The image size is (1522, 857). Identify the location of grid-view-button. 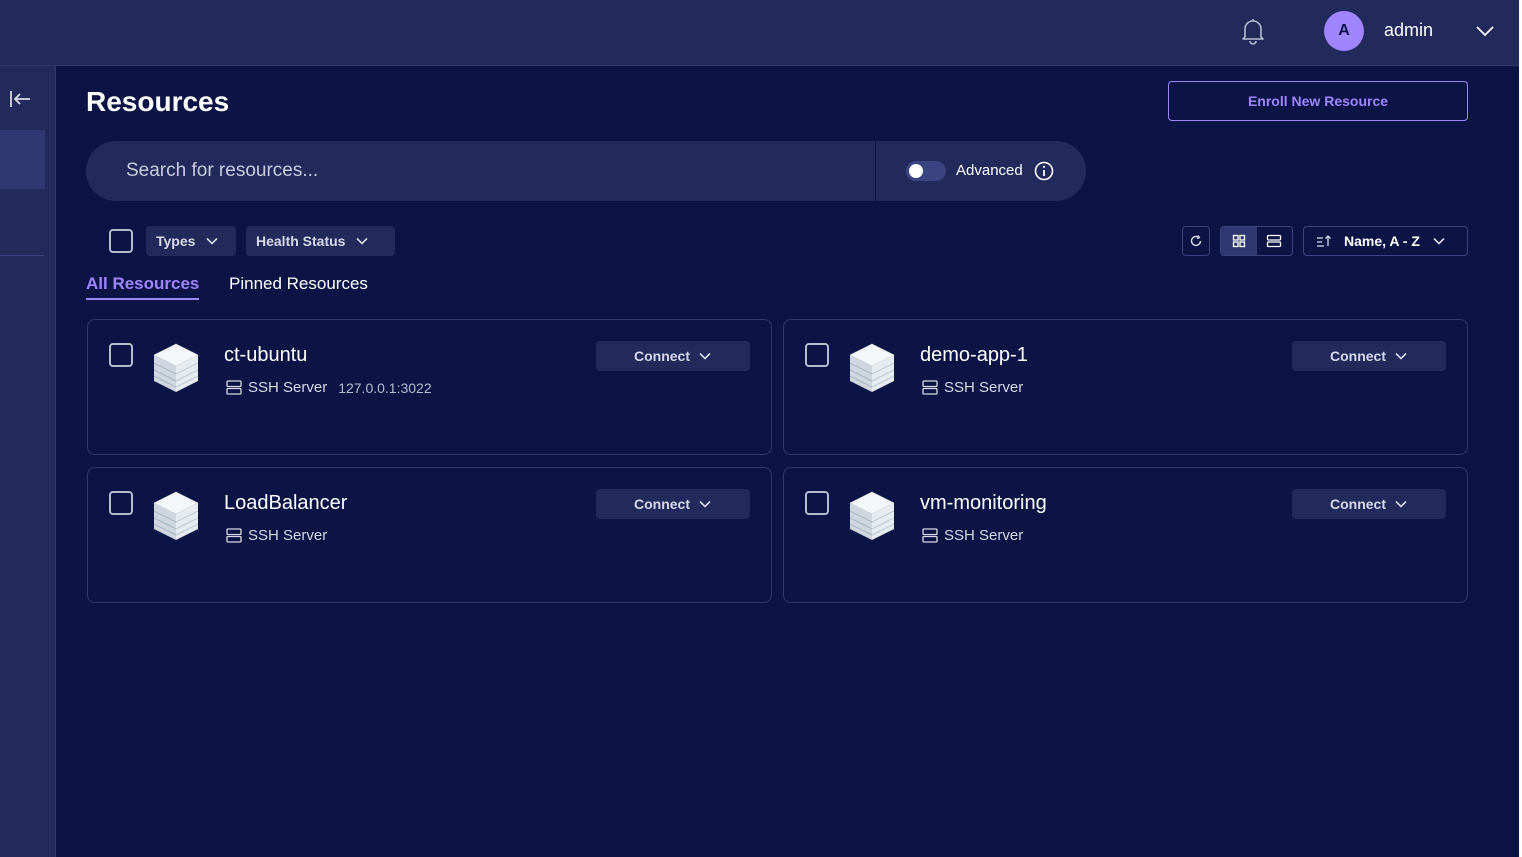
(1239, 241).